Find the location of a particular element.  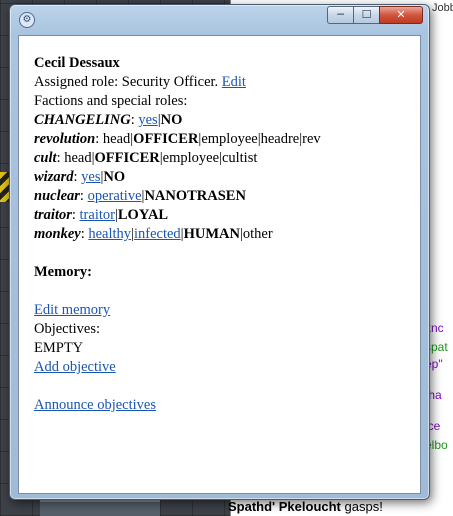

window-controls: ─ ☐ ✕ is located at coordinates (375, 15).